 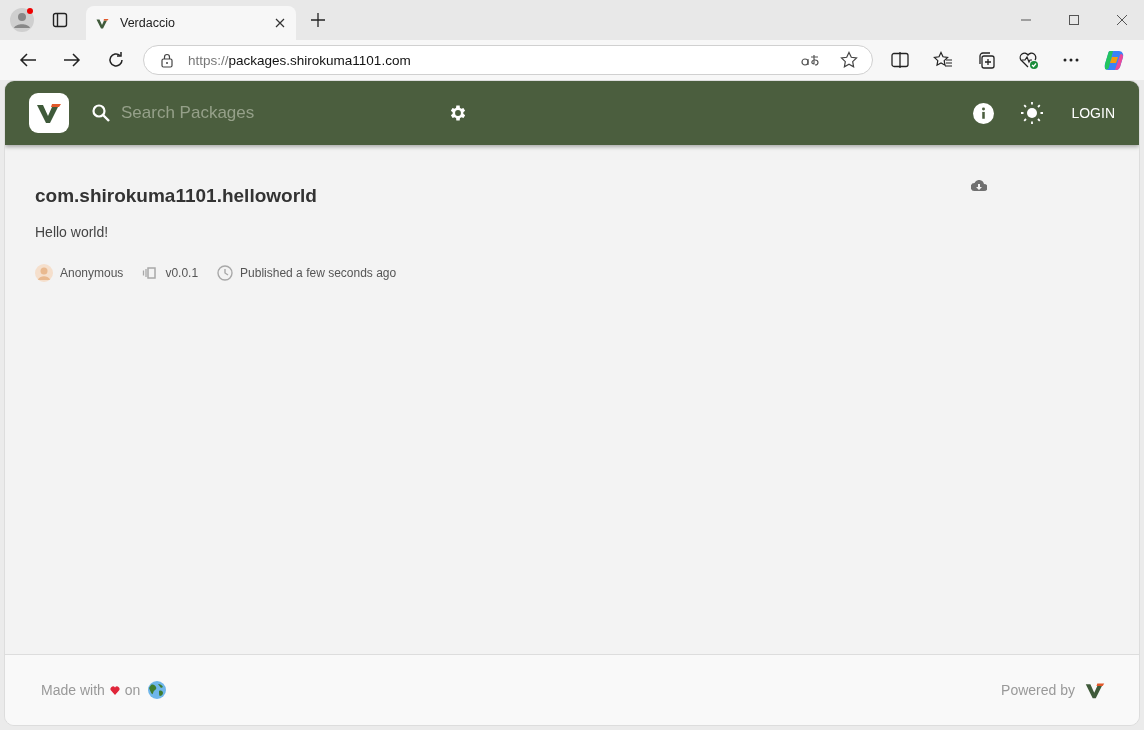 What do you see at coordinates (1038, 690) in the screenshot?
I see `footer-text: Powered by` at bounding box center [1038, 690].